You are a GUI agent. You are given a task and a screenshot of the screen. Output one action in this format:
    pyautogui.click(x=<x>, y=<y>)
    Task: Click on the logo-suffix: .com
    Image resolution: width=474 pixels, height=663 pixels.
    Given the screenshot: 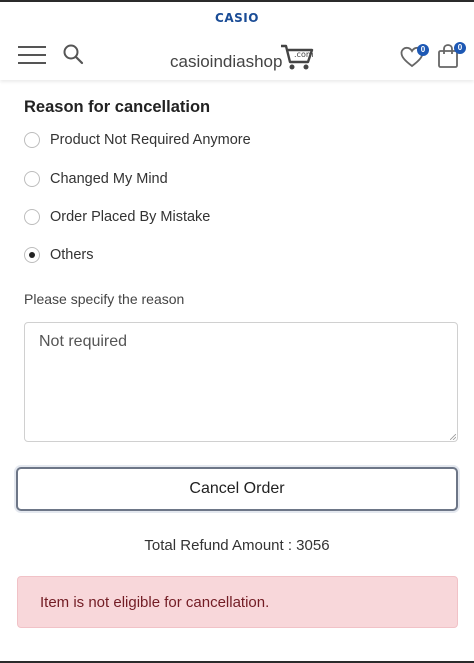 What is the action you would take?
    pyautogui.click(x=304, y=54)
    